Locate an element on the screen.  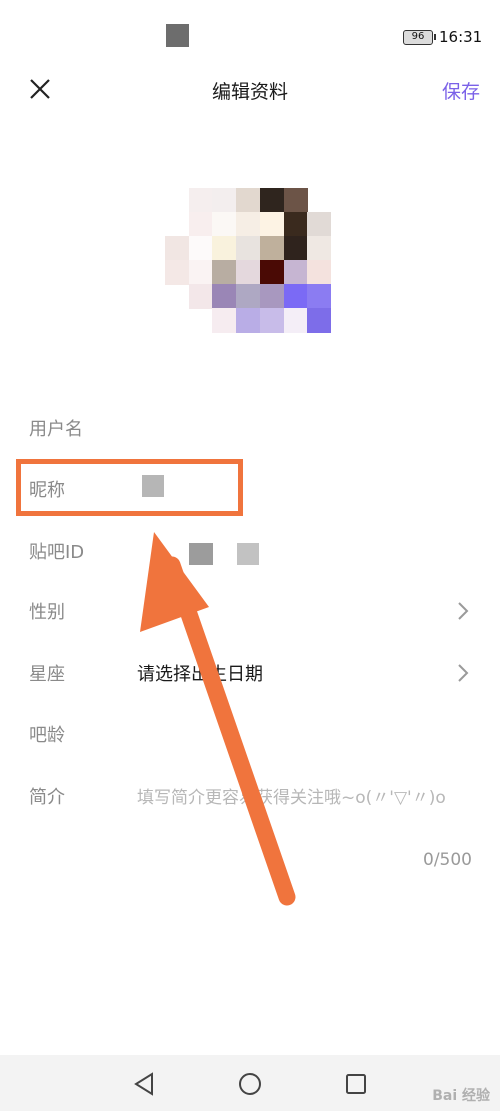
back-triangle-icon is located at coordinates (143, 1084).